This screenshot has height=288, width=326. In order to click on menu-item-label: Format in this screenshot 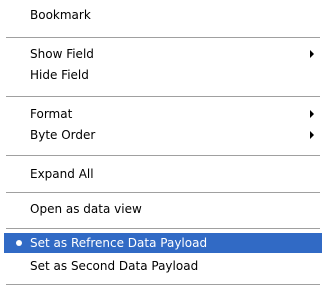, I will do `click(51, 114)`.